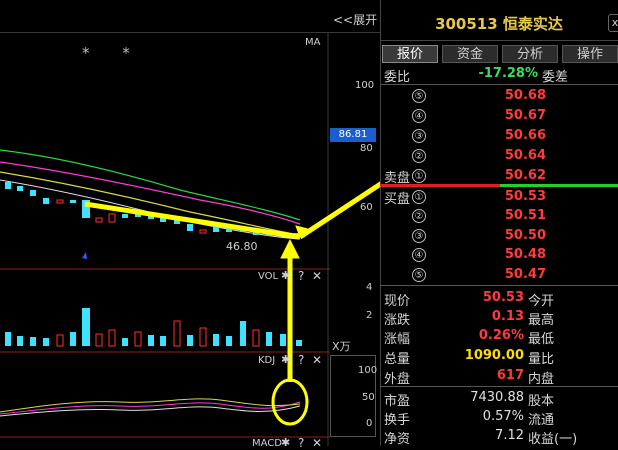  I want to click on stat-zuidi-label: 最低, so click(541, 339).